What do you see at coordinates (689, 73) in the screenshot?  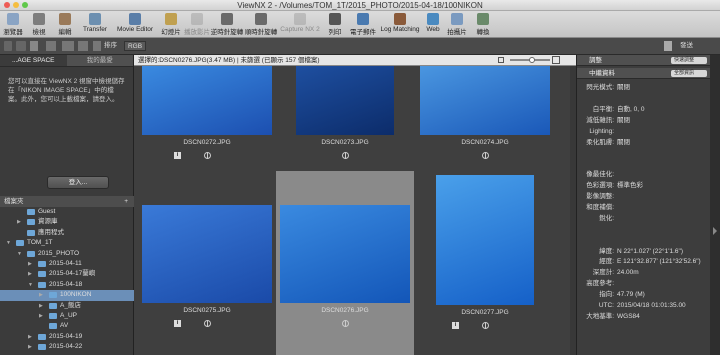 I see `metadata-filter-dropdown: 全部資訊` at bounding box center [689, 73].